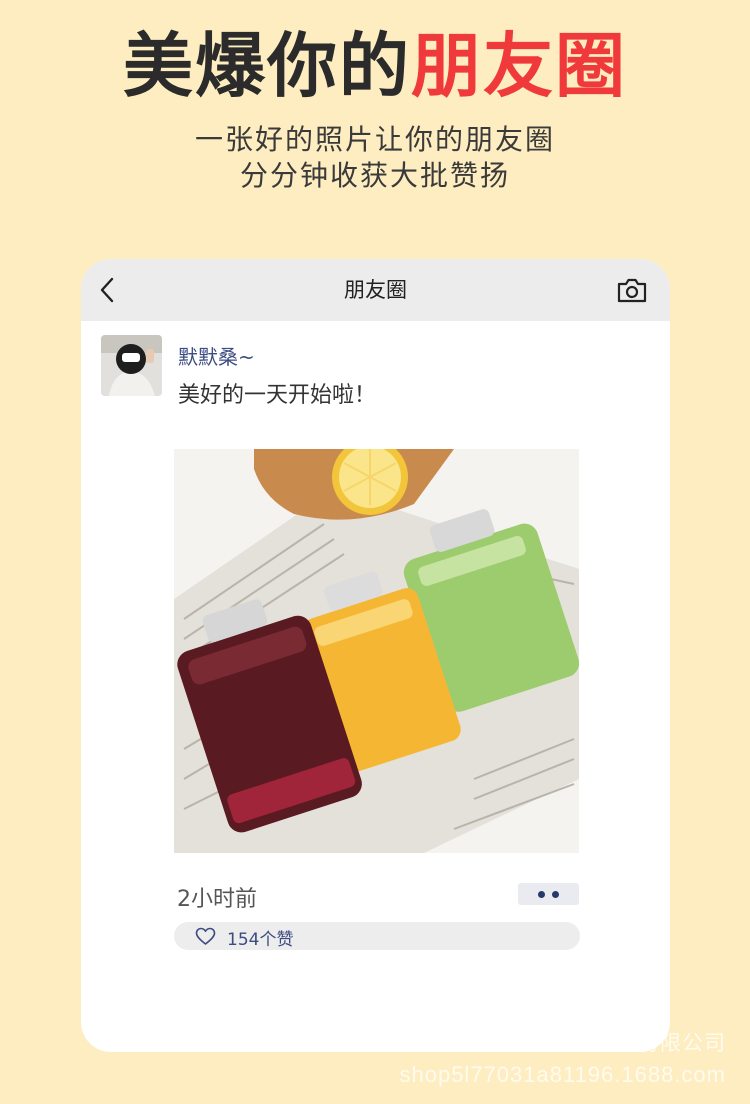 This screenshot has width=750, height=1104. I want to click on more-button, so click(548, 894).